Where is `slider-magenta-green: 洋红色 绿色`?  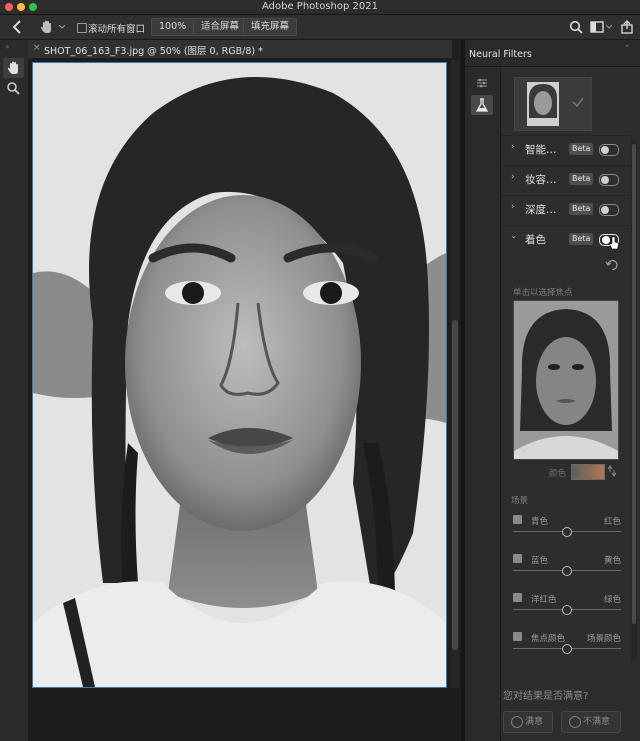 slider-magenta-green: 洋红色 绿色 is located at coordinates (567, 608).